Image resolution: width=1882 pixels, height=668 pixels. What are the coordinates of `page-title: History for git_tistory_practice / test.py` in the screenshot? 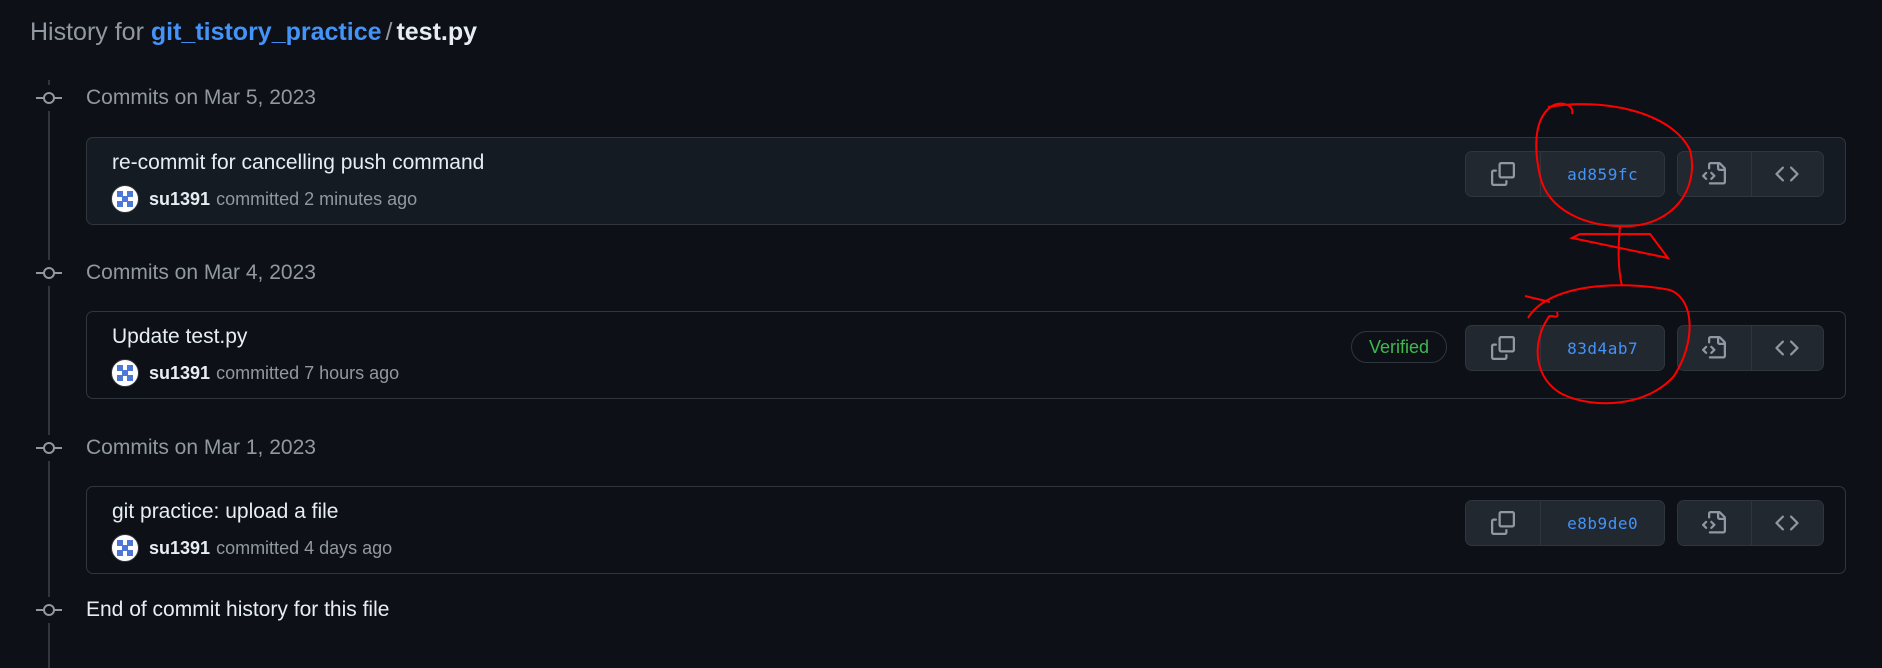 It's located at (253, 32).